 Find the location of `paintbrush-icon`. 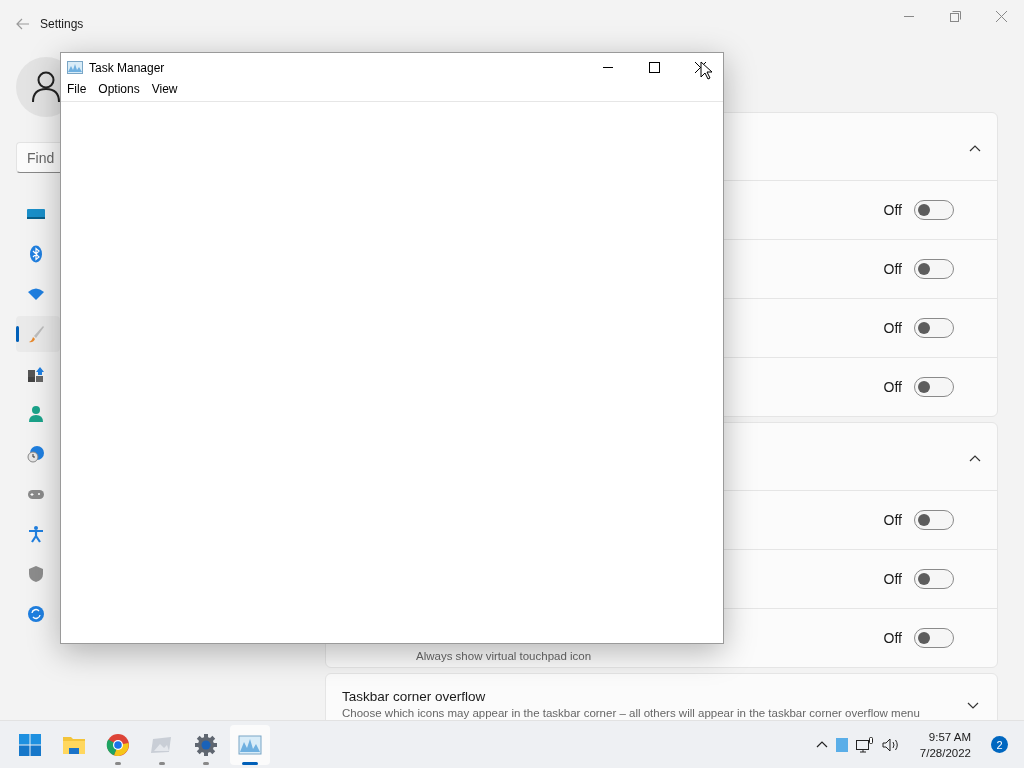

paintbrush-icon is located at coordinates (36, 334).